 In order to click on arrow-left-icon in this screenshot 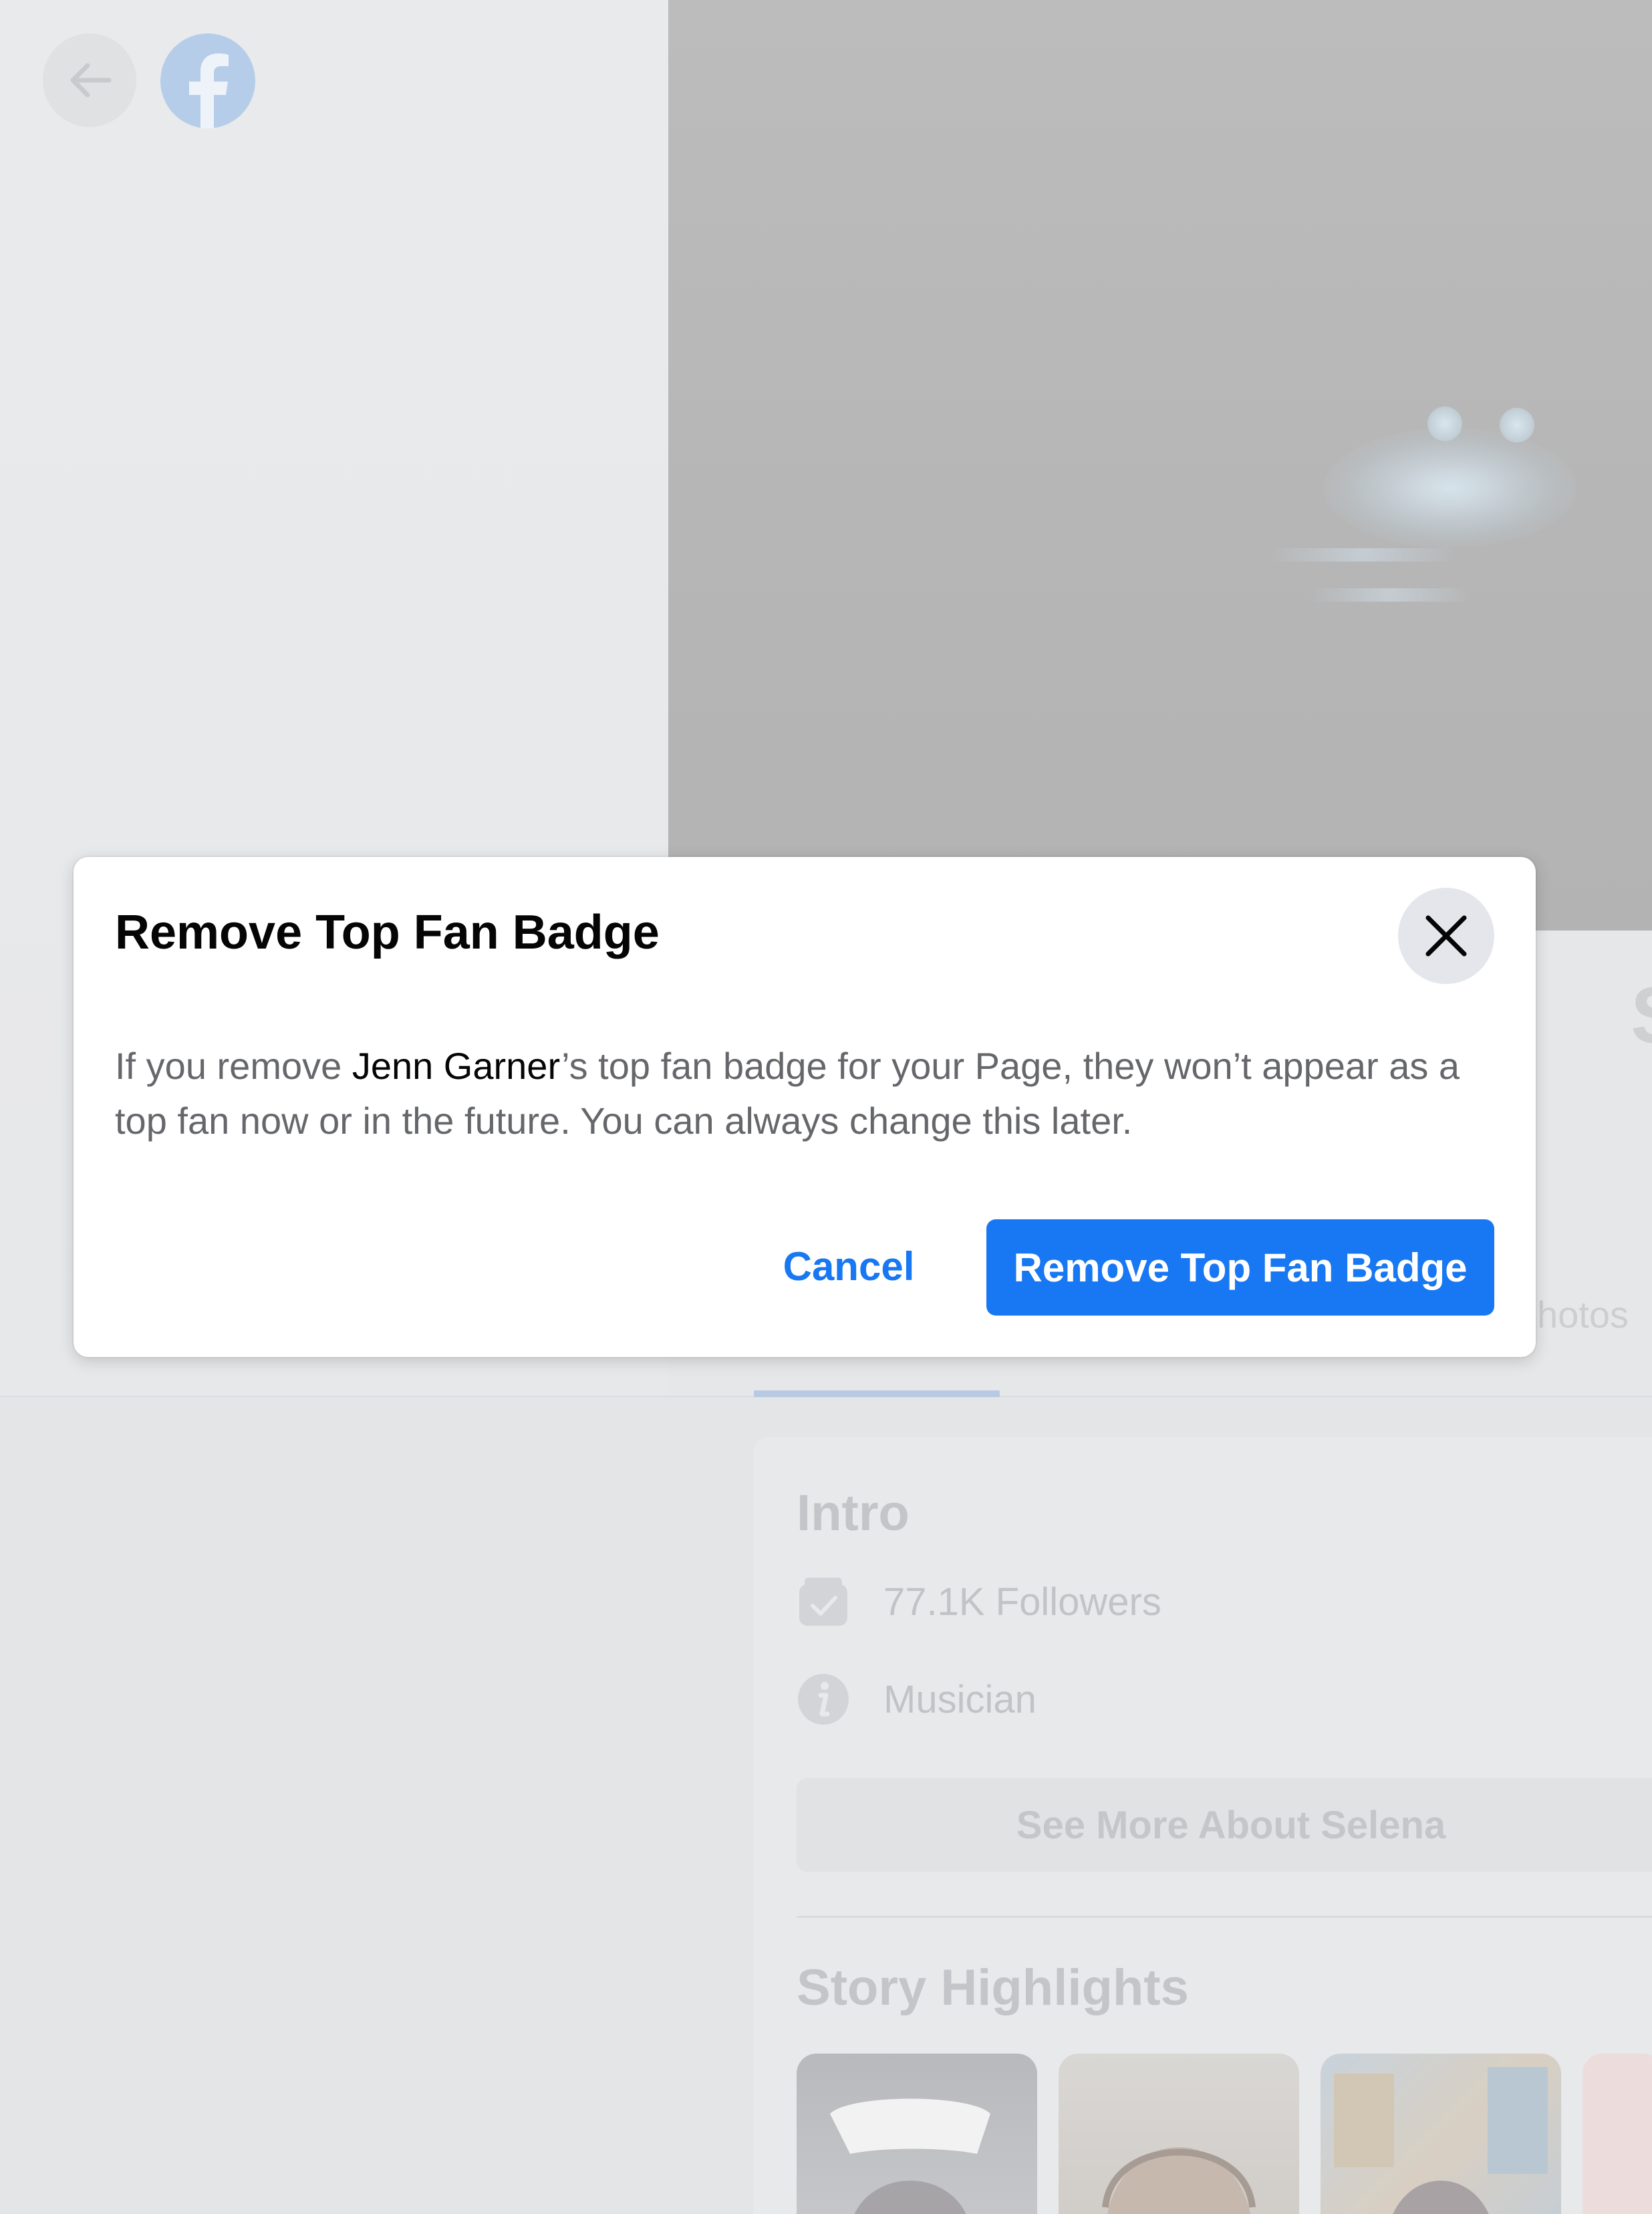, I will do `click(91, 80)`.